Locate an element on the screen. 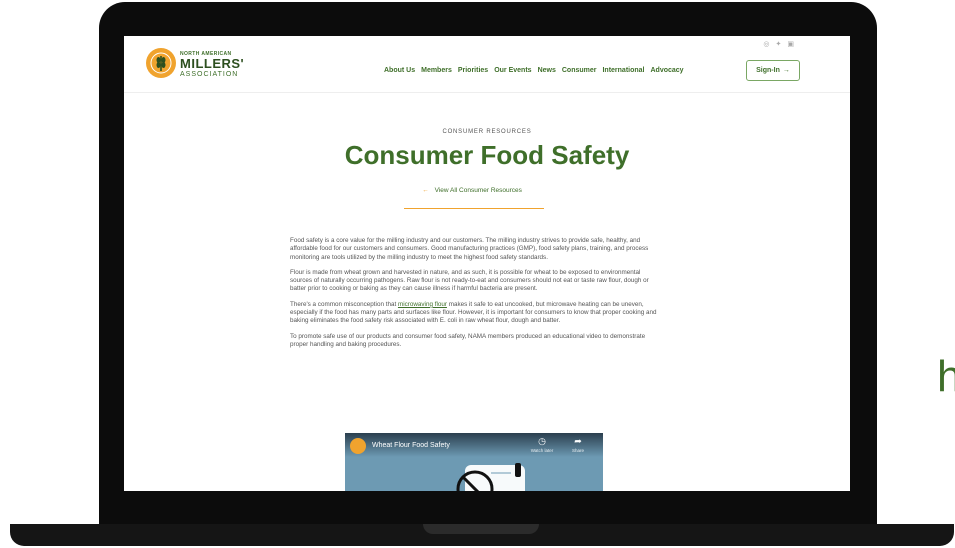 The width and height of the screenshot is (955, 548). linkedin-icon: ▣ is located at coordinates (790, 44).